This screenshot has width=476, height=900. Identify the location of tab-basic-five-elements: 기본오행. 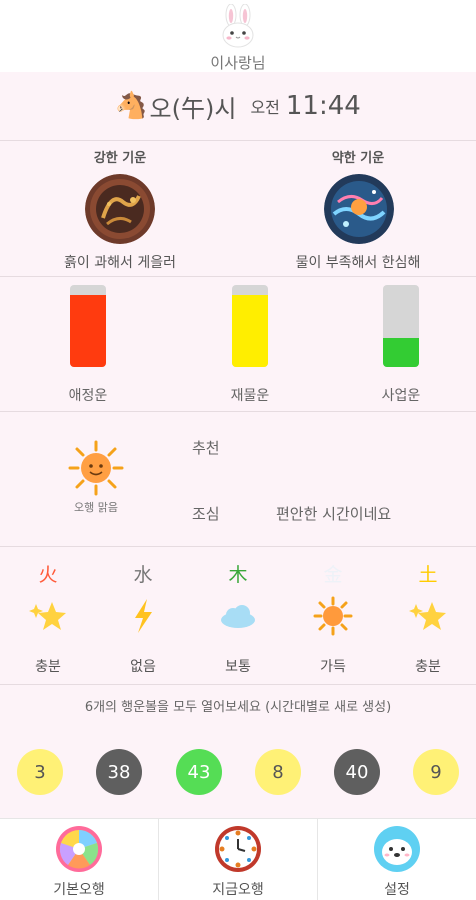
(79, 859).